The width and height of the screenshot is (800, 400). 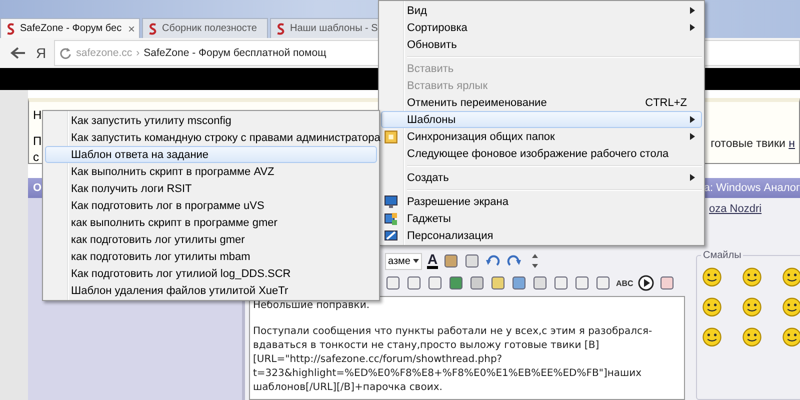 What do you see at coordinates (37, 115) in the screenshot?
I see `notice-text: Н` at bounding box center [37, 115].